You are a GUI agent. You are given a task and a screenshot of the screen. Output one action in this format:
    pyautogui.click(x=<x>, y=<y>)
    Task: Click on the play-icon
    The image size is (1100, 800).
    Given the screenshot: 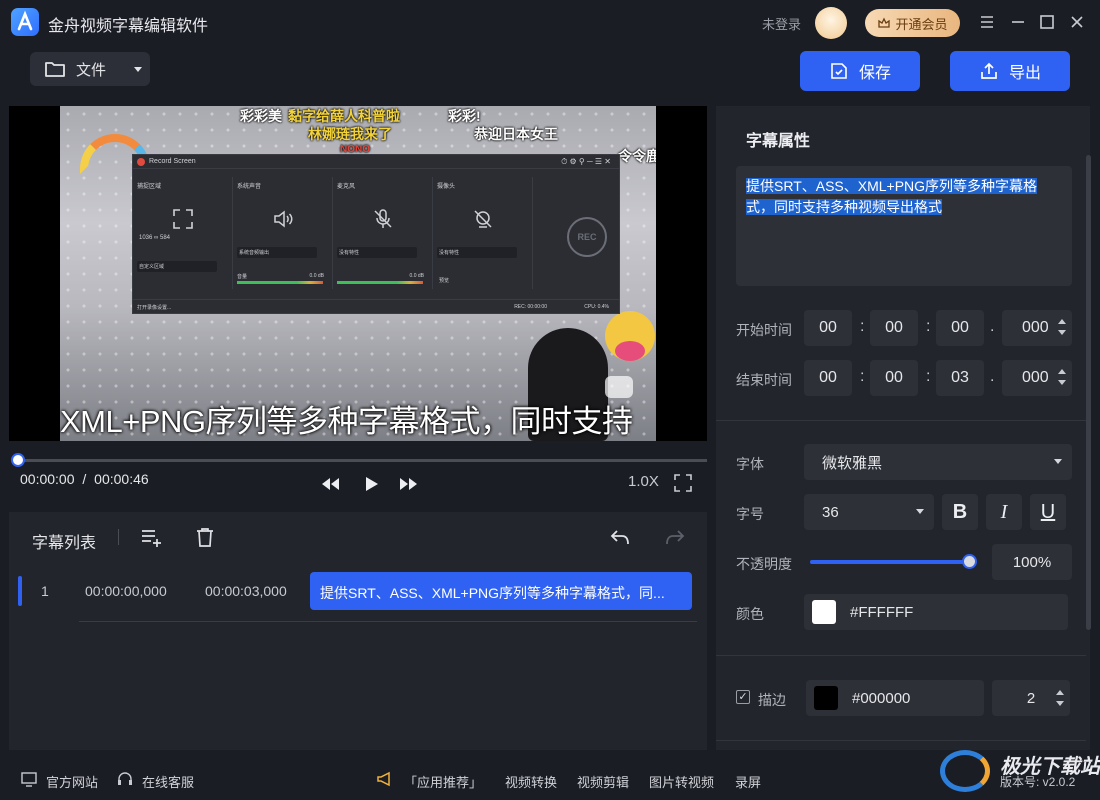 What is the action you would take?
    pyautogui.click(x=372, y=484)
    